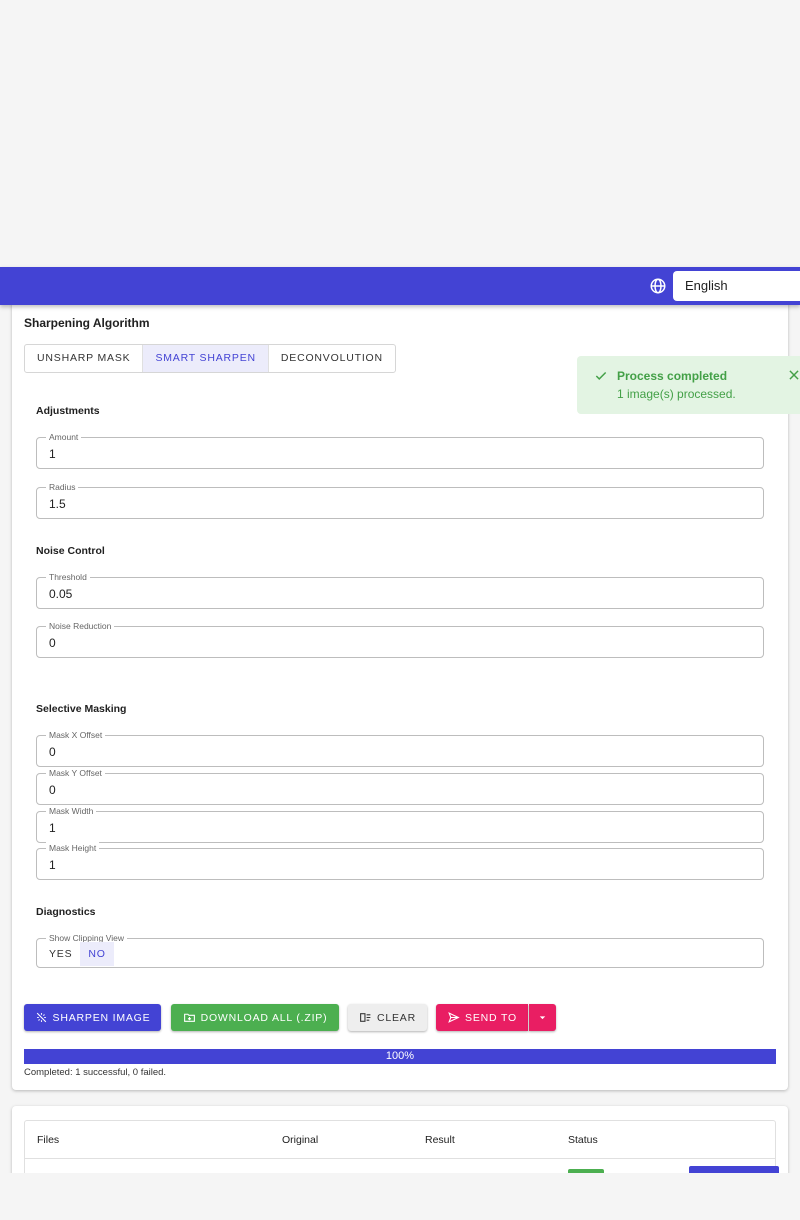 Image resolution: width=800 pixels, height=1220 pixels. Describe the element at coordinates (68, 411) in the screenshot. I see `adjustments-title: Adjustments` at that location.